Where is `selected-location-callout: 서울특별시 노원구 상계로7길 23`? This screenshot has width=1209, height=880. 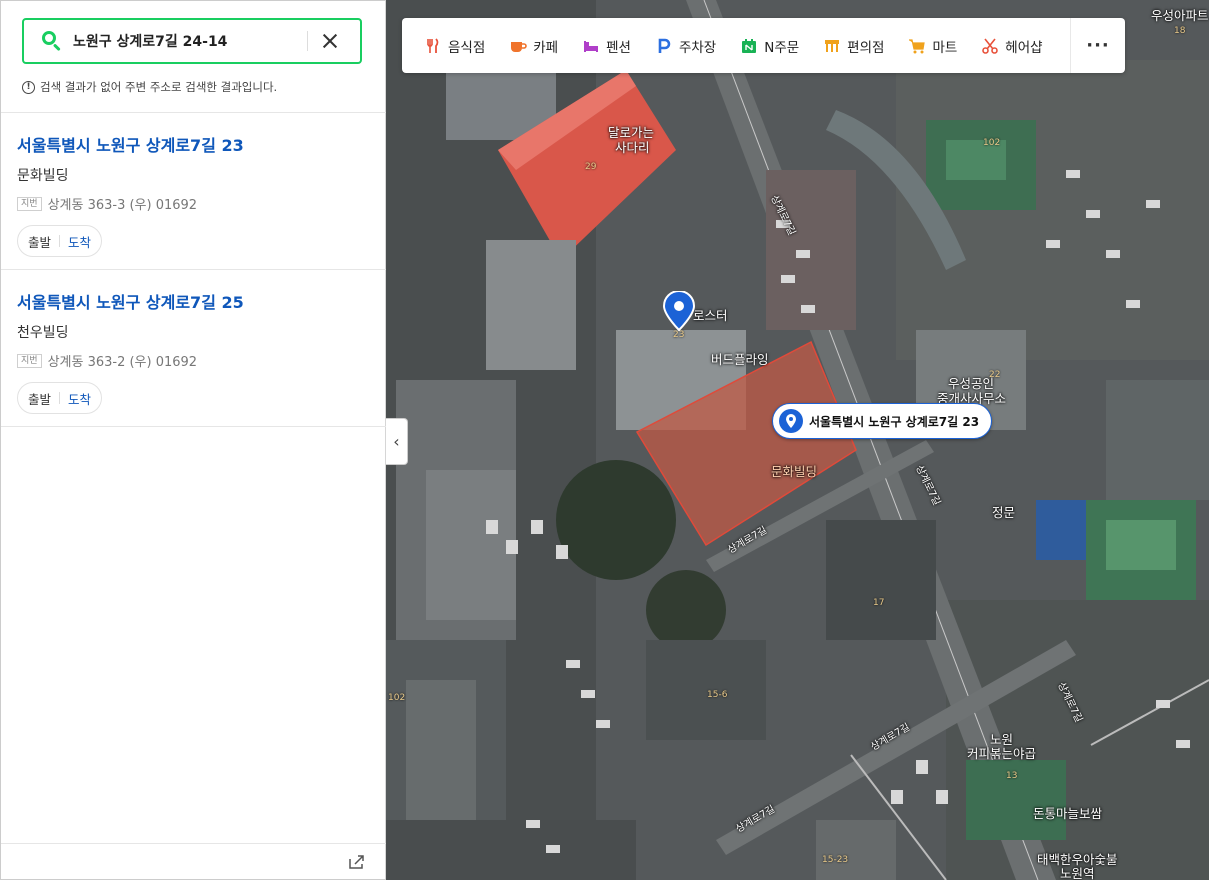 selected-location-callout: 서울특별시 노원구 상계로7길 23 is located at coordinates (882, 421).